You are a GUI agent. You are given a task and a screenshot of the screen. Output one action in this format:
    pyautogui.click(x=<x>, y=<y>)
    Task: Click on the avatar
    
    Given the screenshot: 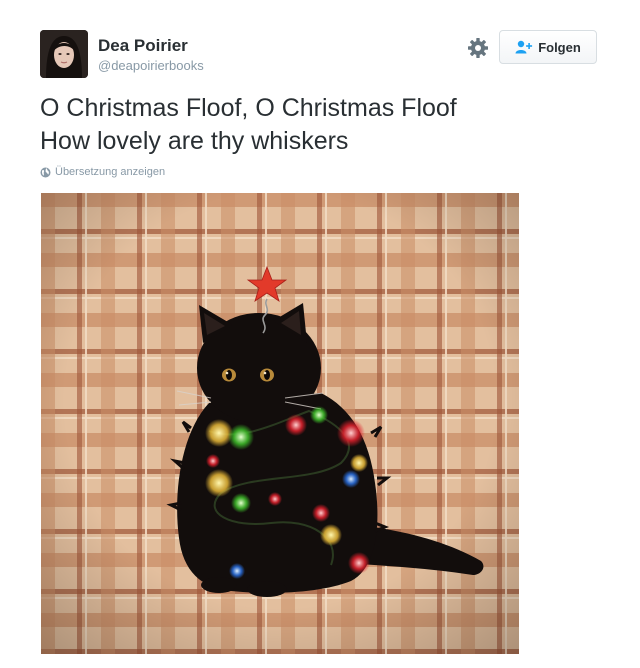 What is the action you would take?
    pyautogui.click(x=64, y=54)
    